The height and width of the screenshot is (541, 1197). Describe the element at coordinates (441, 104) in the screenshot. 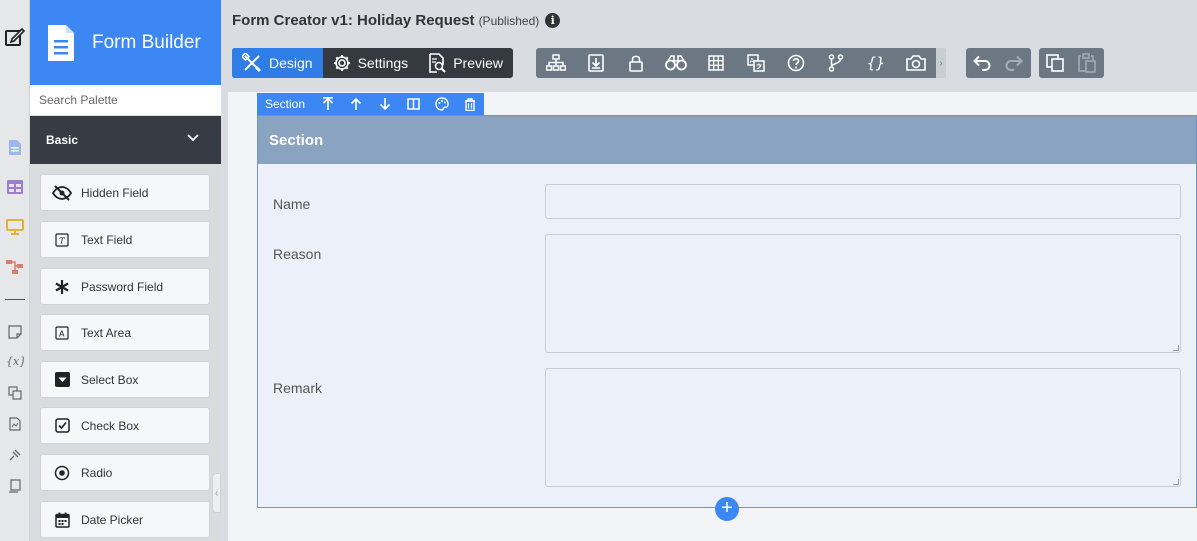

I see `palette-style-icon` at that location.